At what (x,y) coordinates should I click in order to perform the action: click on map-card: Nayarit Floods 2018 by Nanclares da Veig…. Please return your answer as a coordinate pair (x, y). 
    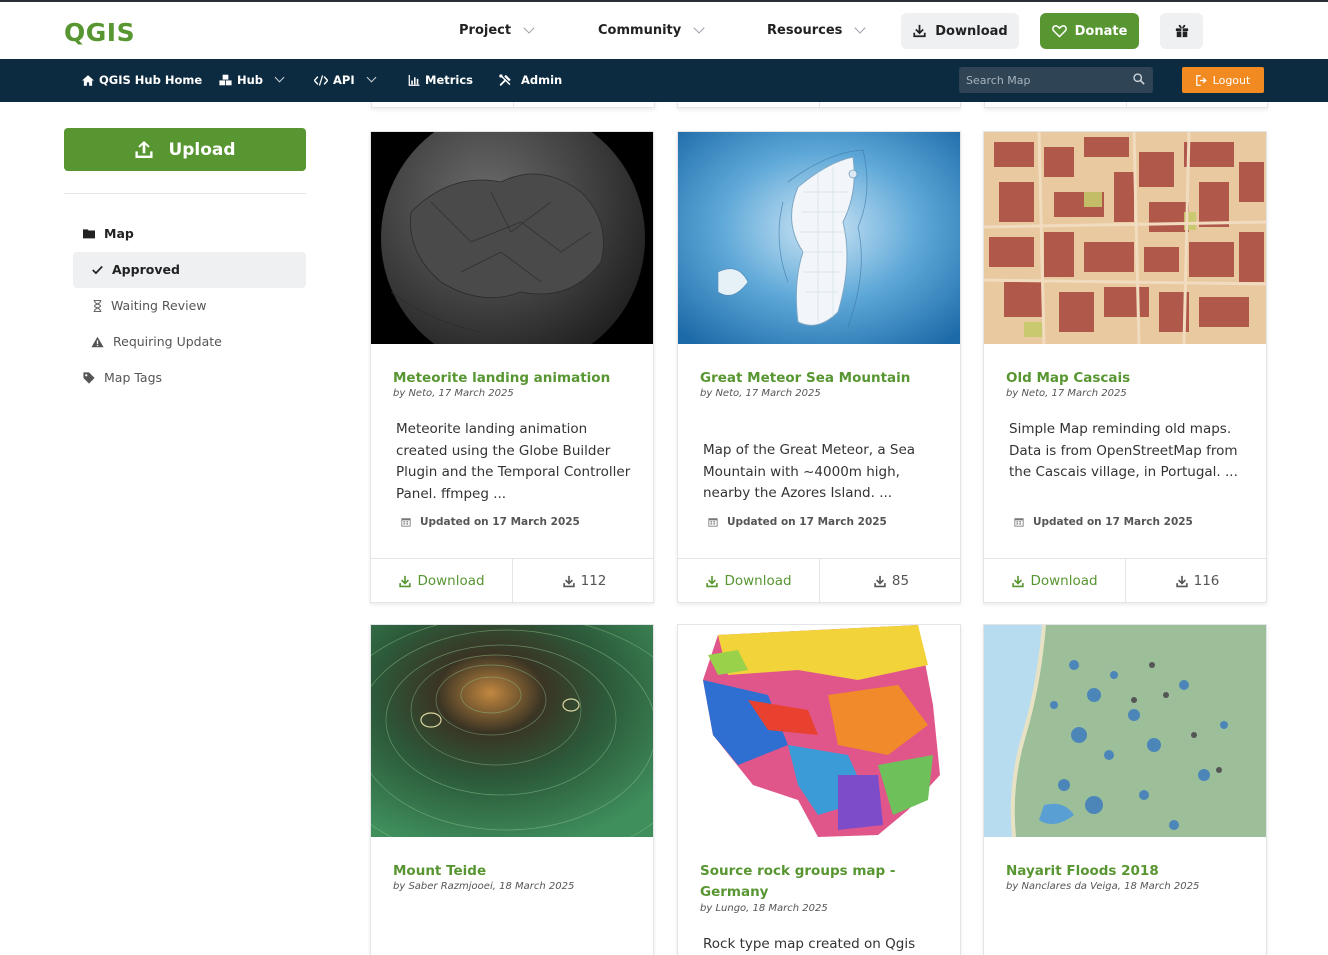
    Looking at the image, I should click on (1125, 789).